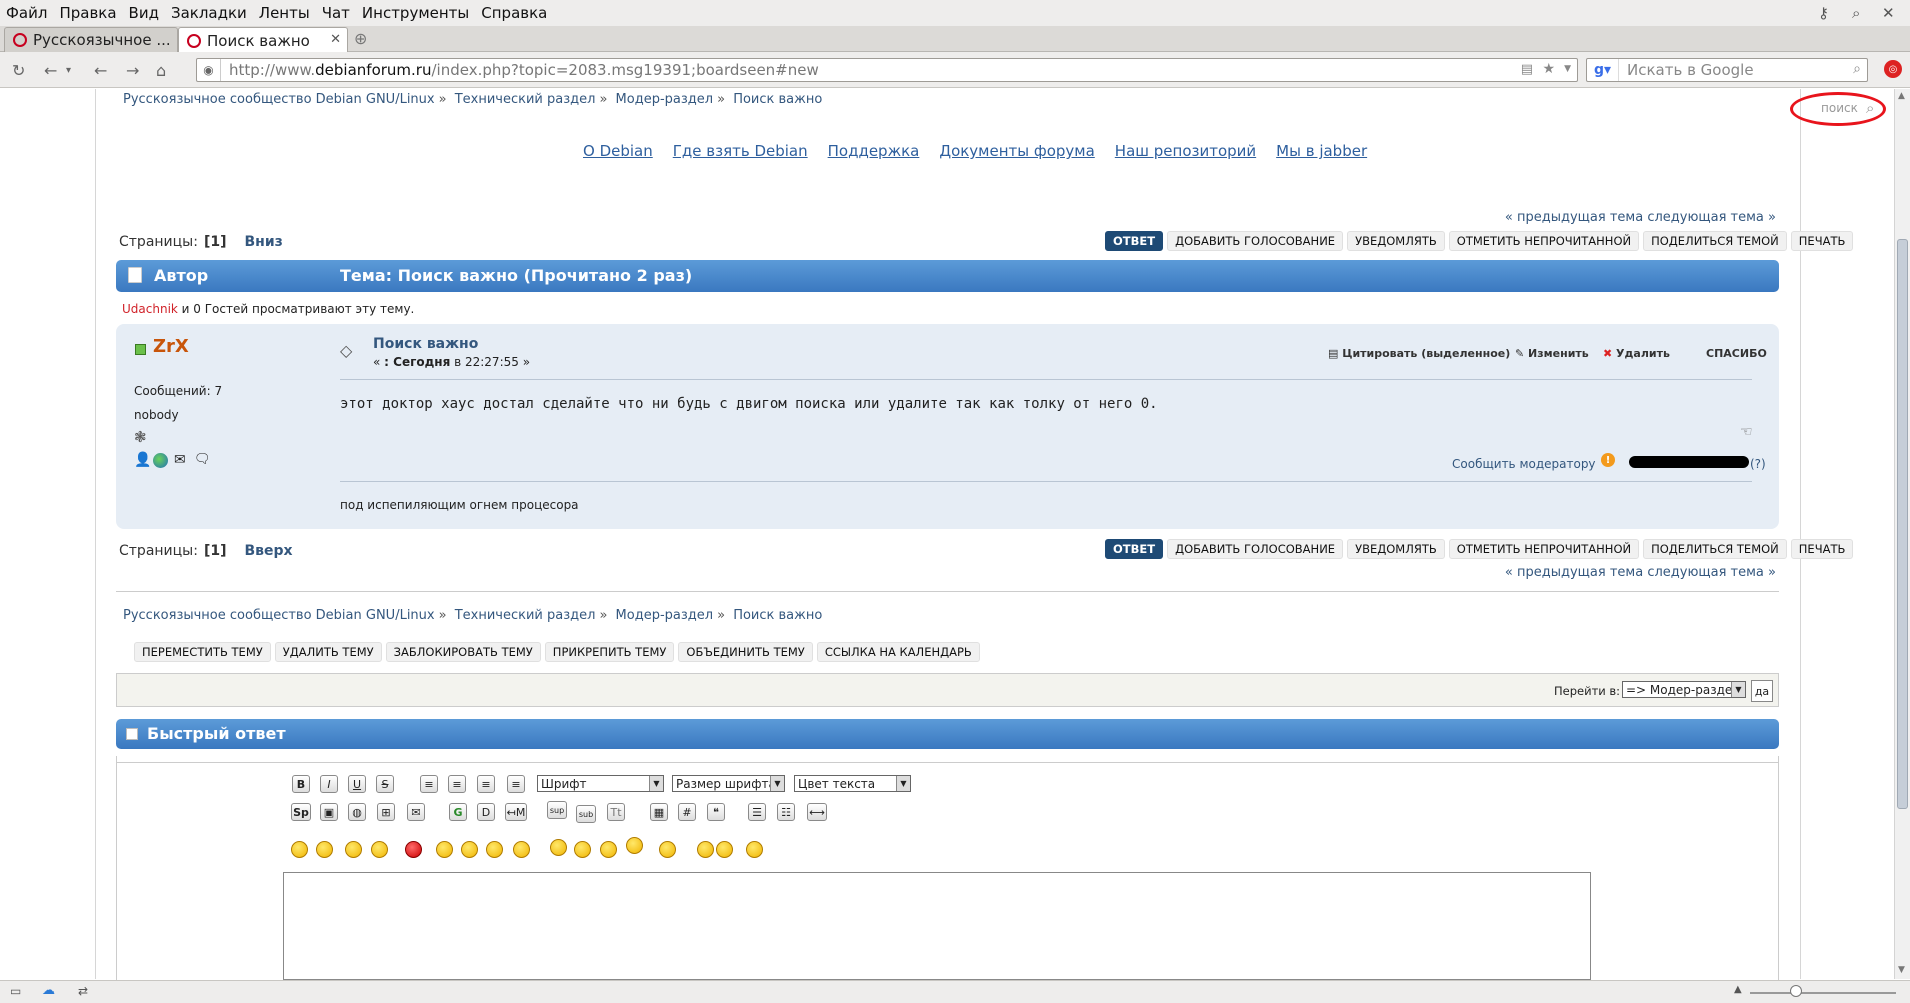 The height and width of the screenshot is (1003, 1910). I want to click on board-select: => Модер-раздел ▼, so click(1684, 689).